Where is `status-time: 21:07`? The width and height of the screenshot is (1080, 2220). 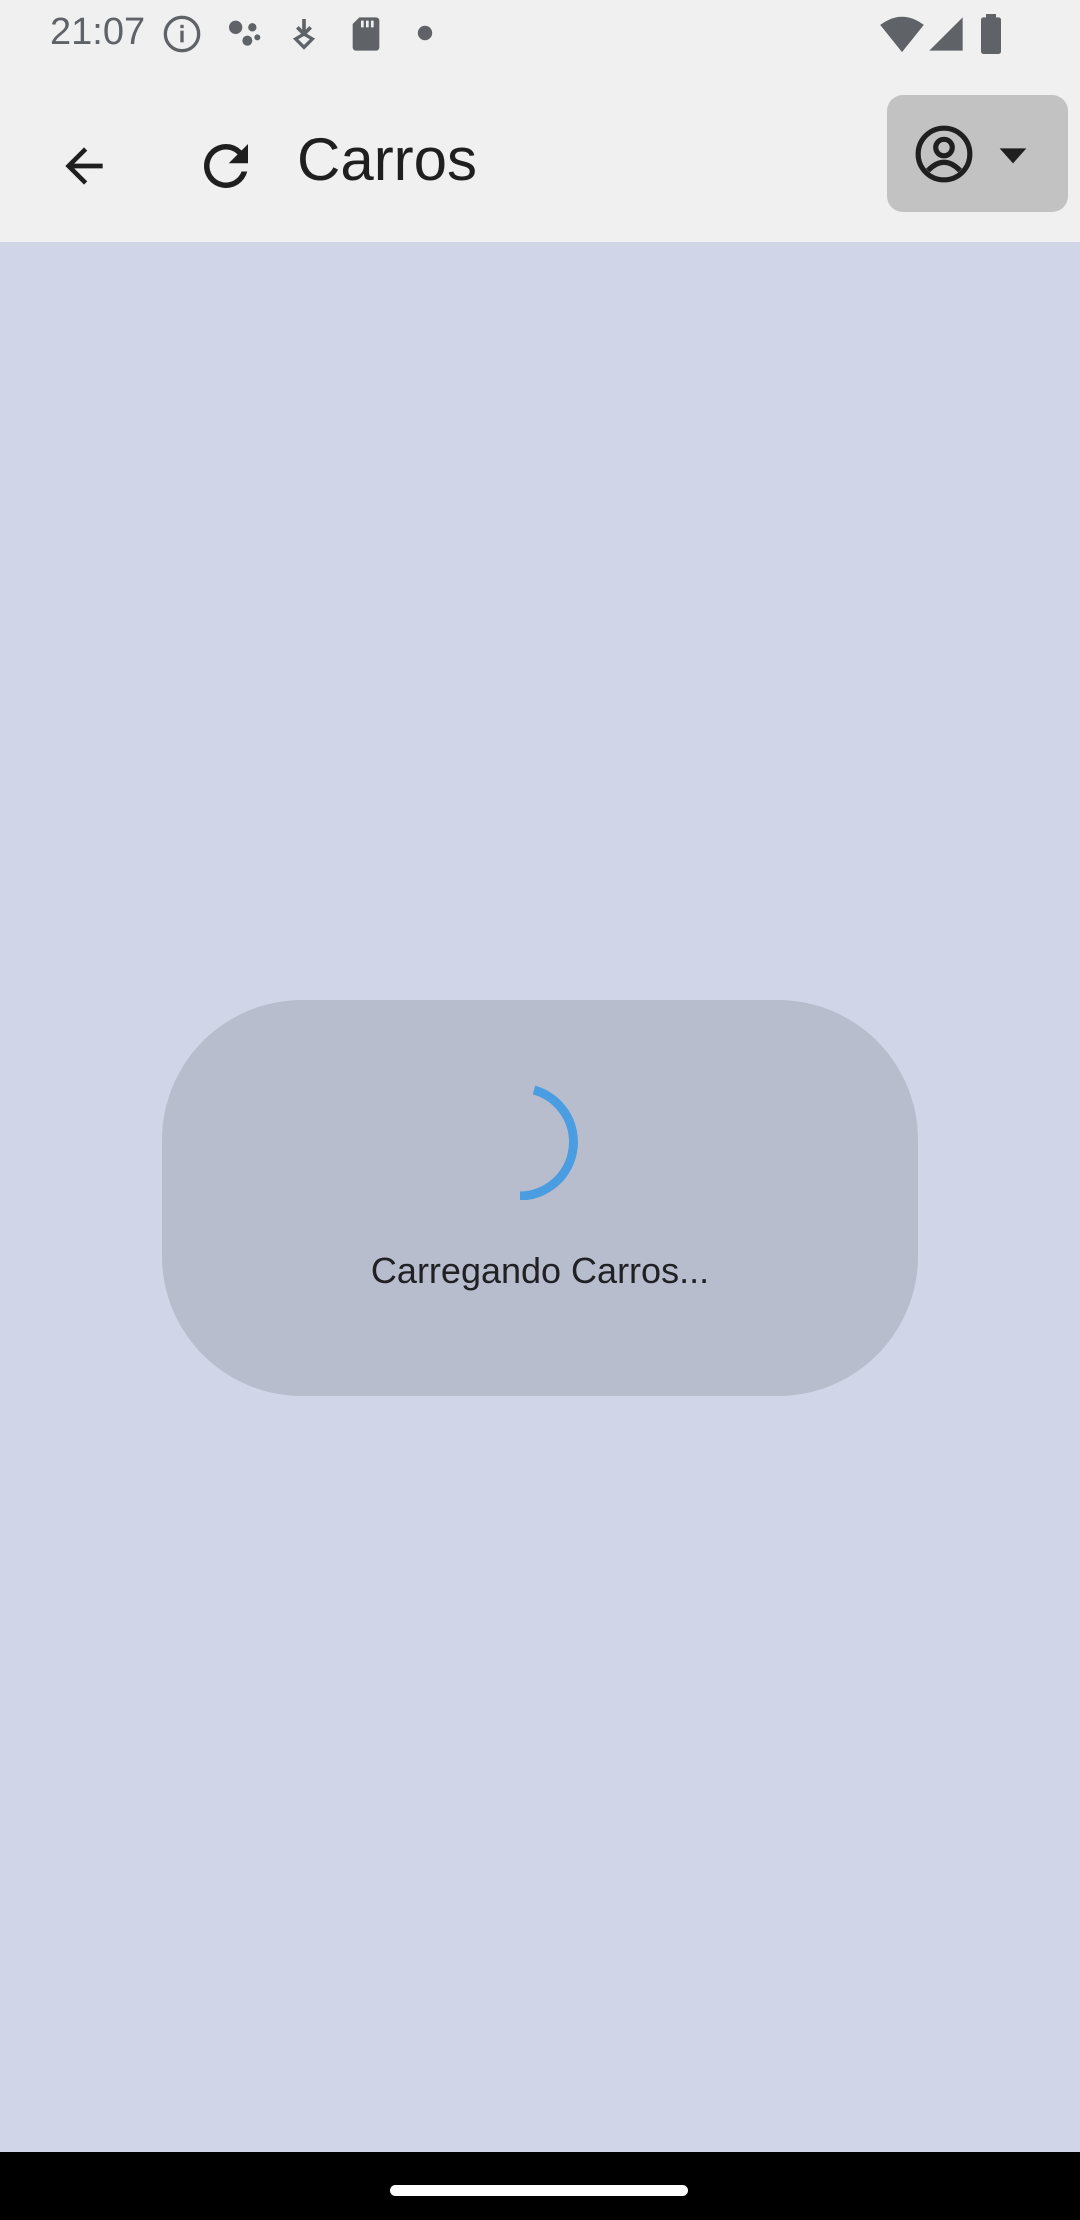
status-time: 21:07 is located at coordinates (98, 32).